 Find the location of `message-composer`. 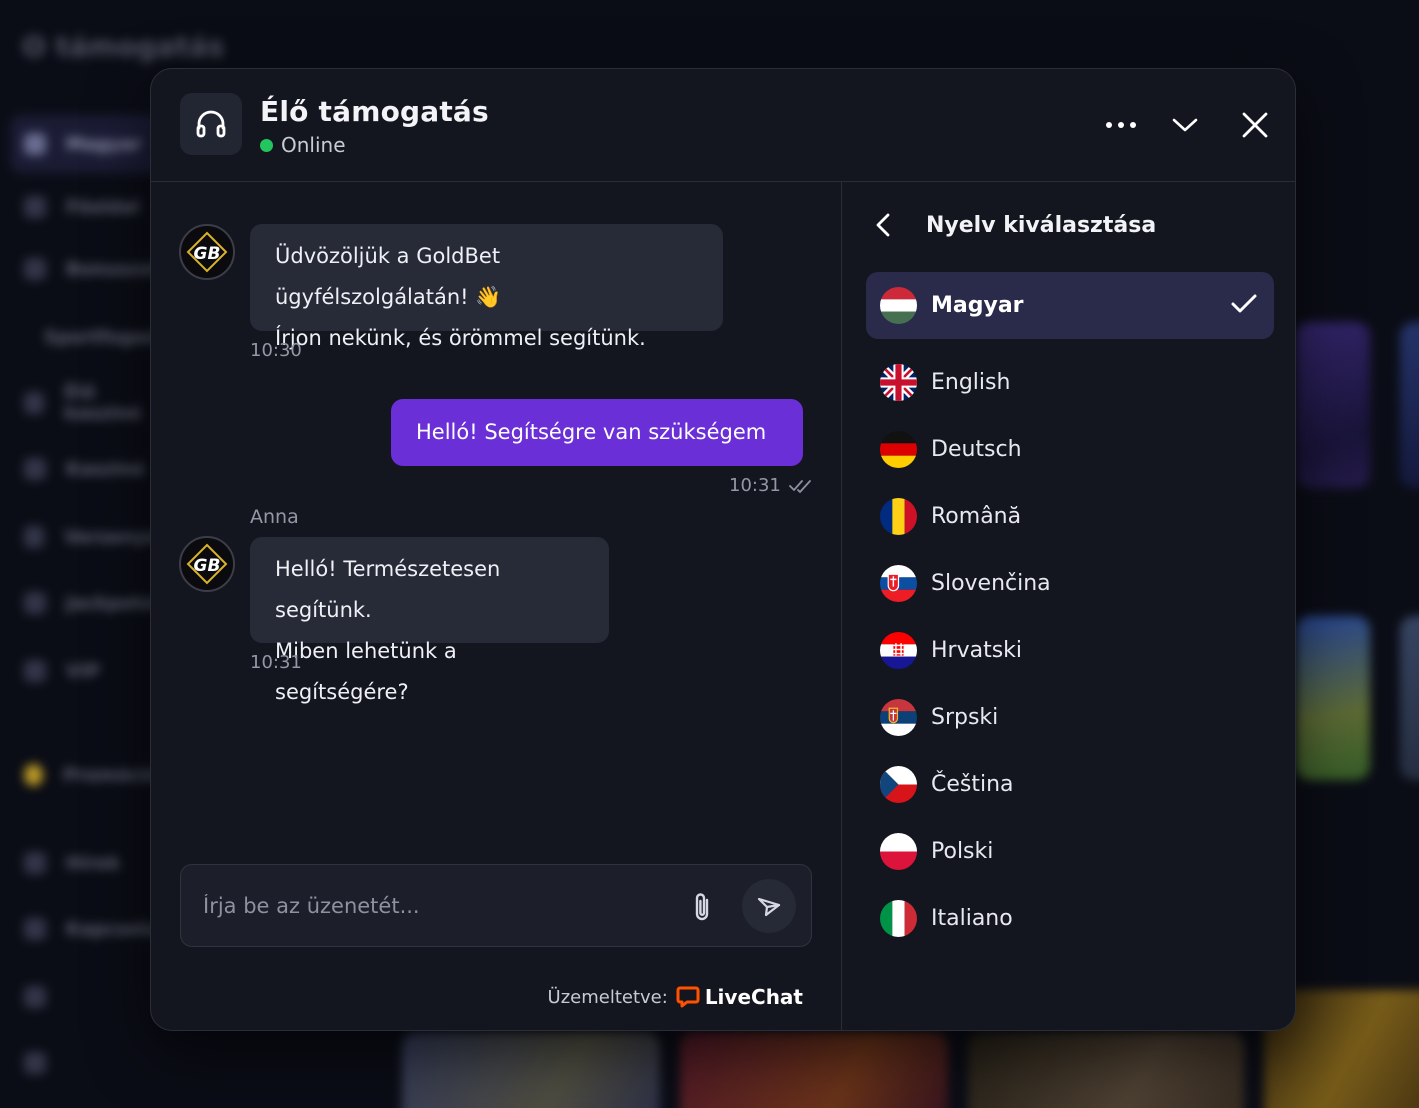

message-composer is located at coordinates (496, 905).